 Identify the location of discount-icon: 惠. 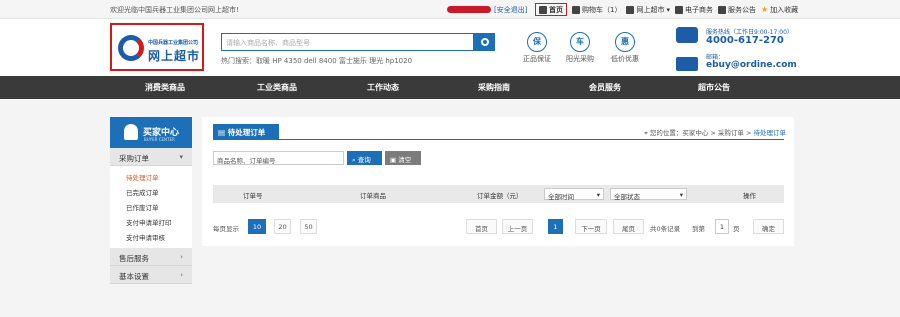
(625, 42).